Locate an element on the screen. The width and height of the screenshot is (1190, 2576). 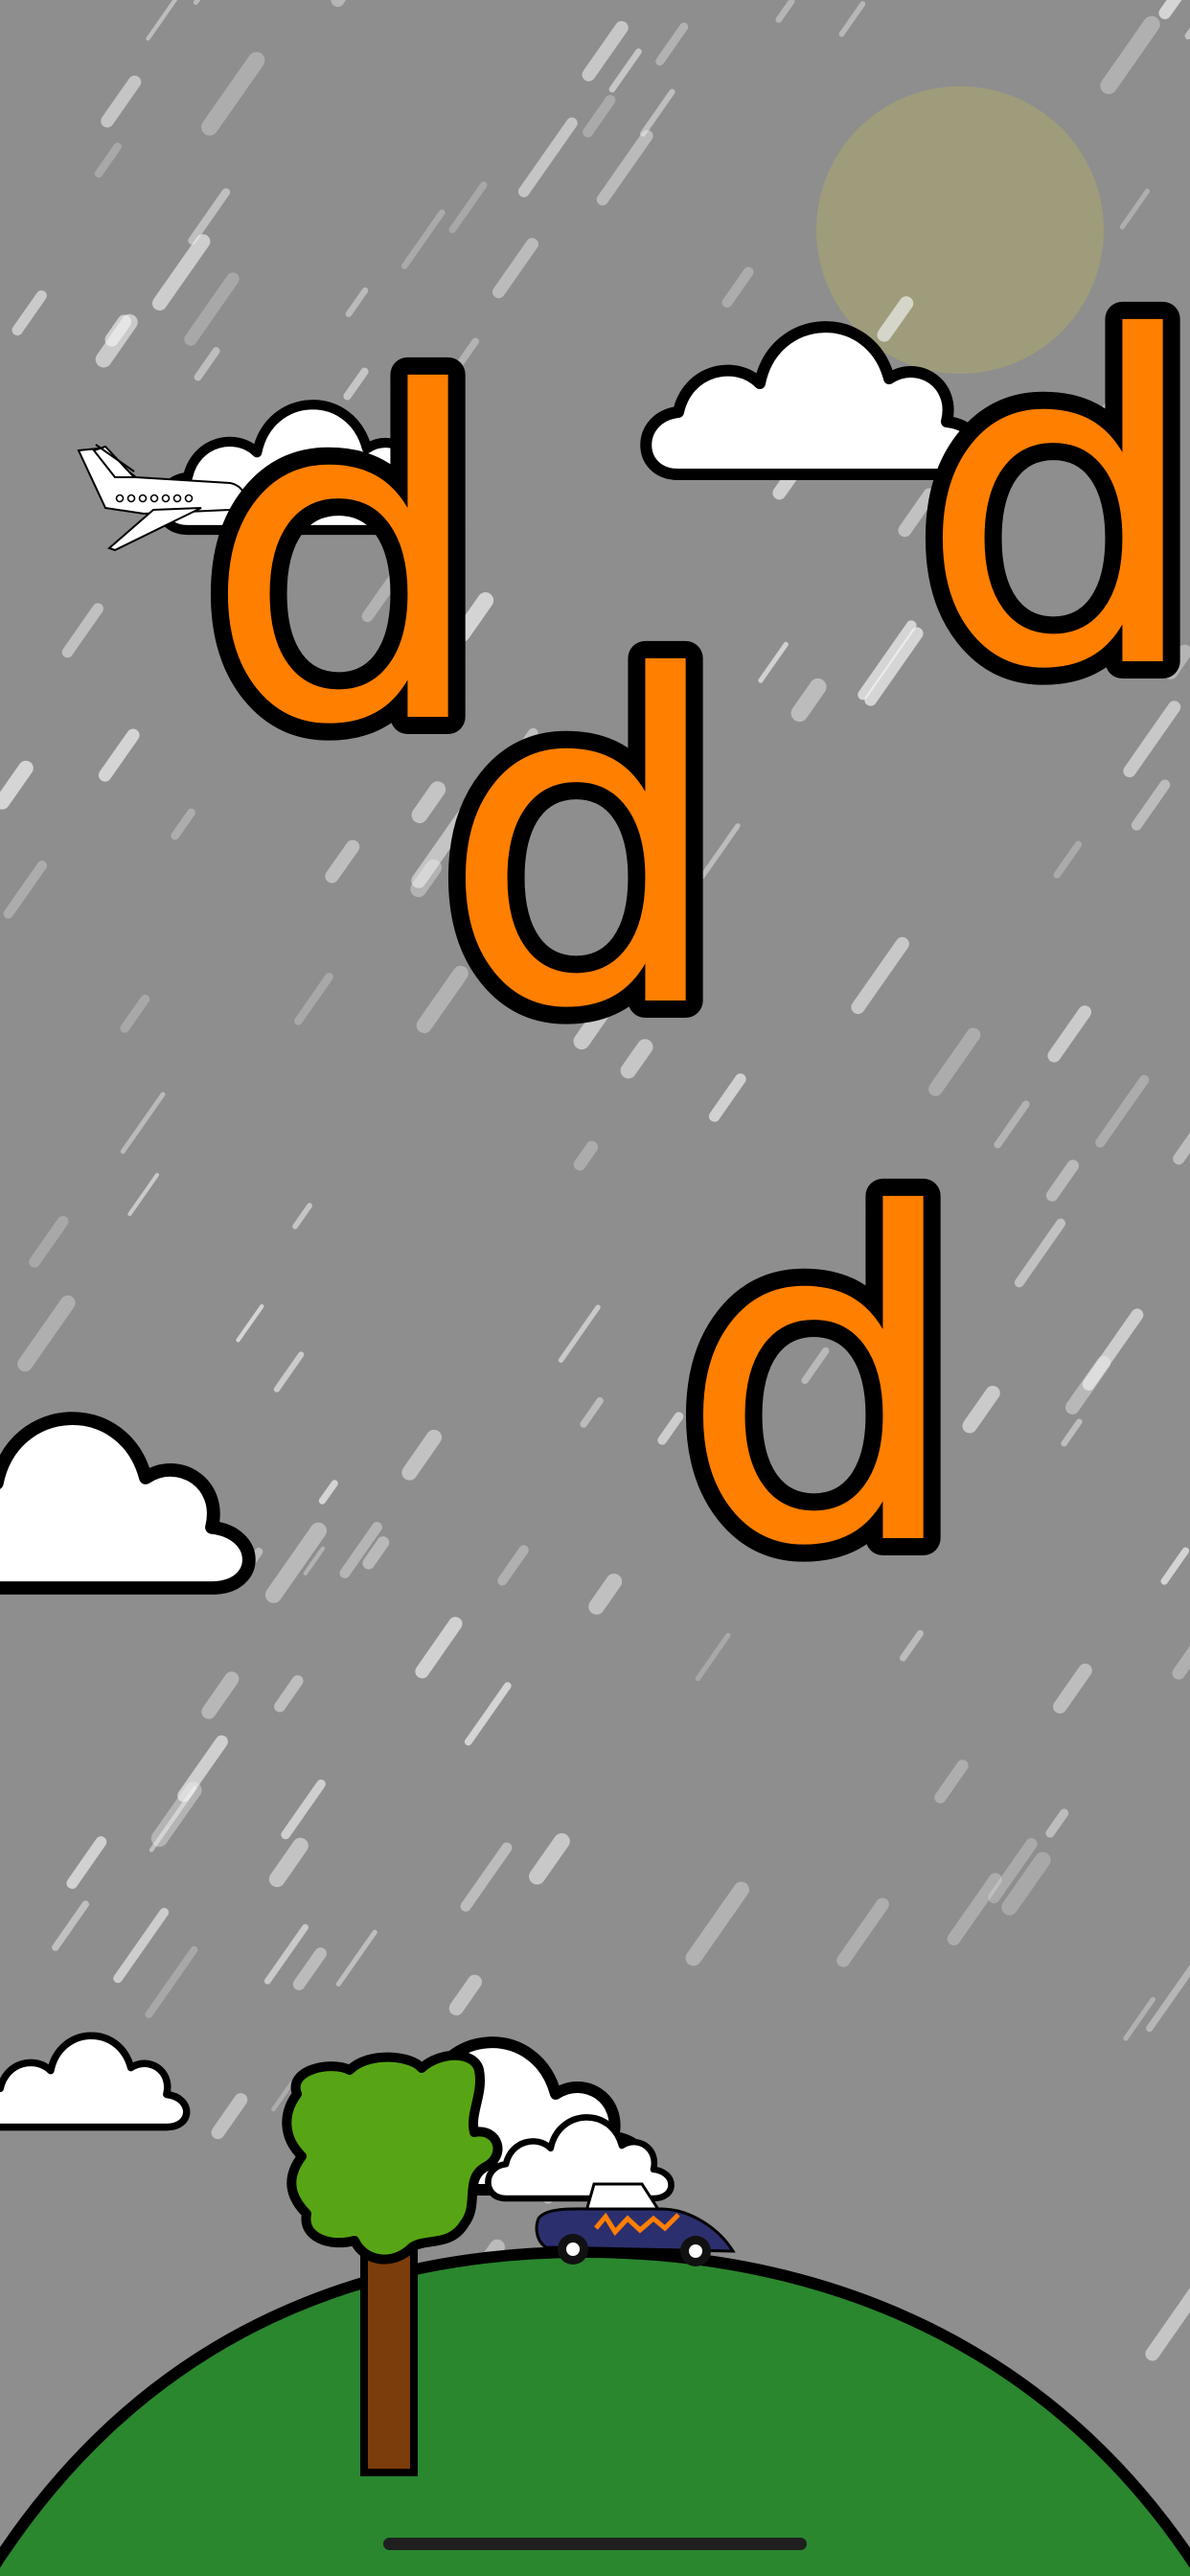
home-indicator-bar is located at coordinates (595, 2544).